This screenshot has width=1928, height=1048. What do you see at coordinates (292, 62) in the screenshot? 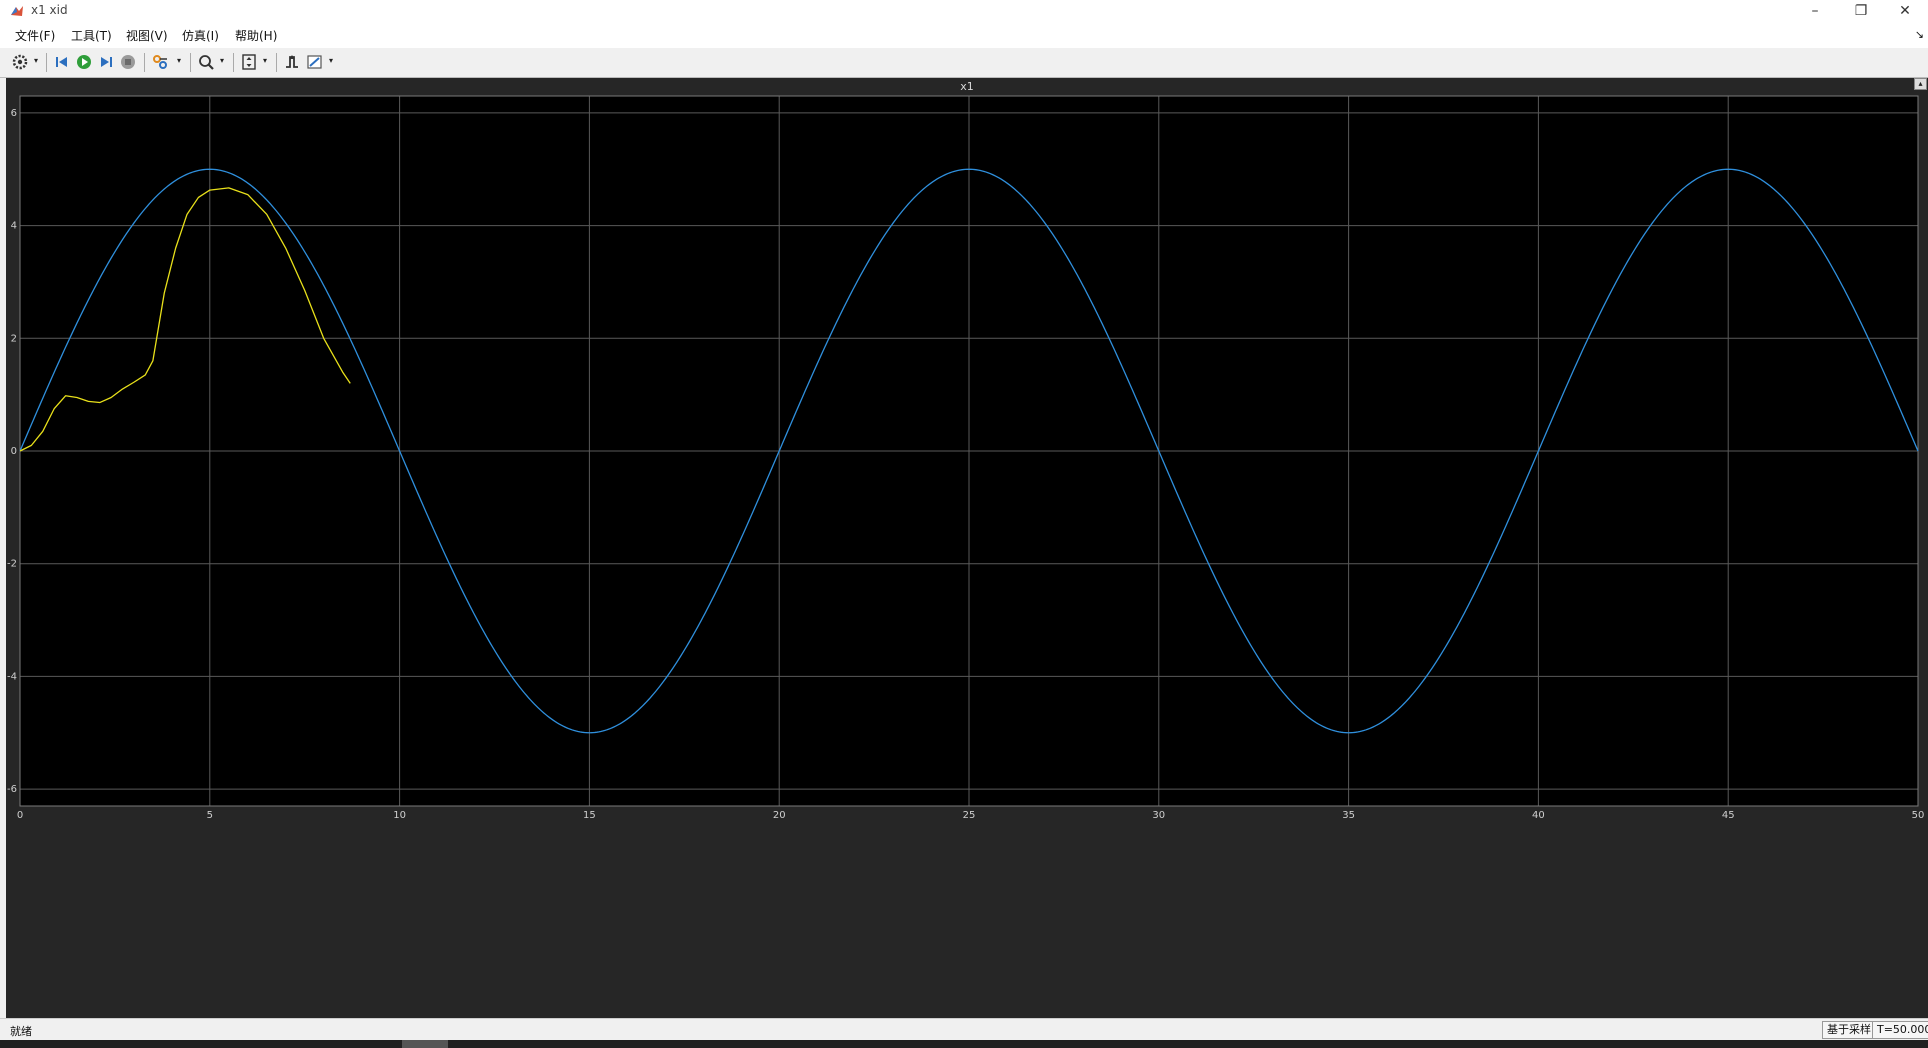
I see `triggers-icon` at bounding box center [292, 62].